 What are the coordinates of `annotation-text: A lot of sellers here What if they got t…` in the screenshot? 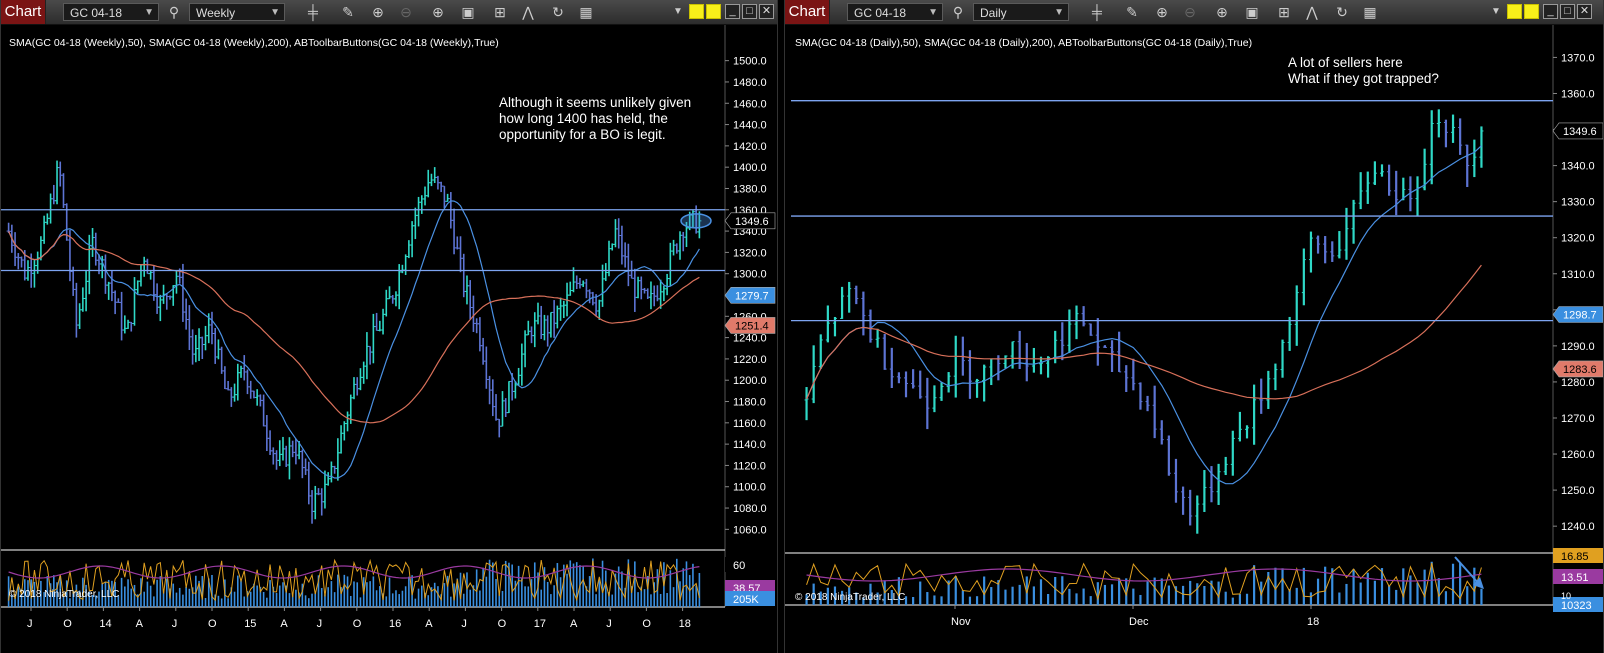 It's located at (1363, 71).